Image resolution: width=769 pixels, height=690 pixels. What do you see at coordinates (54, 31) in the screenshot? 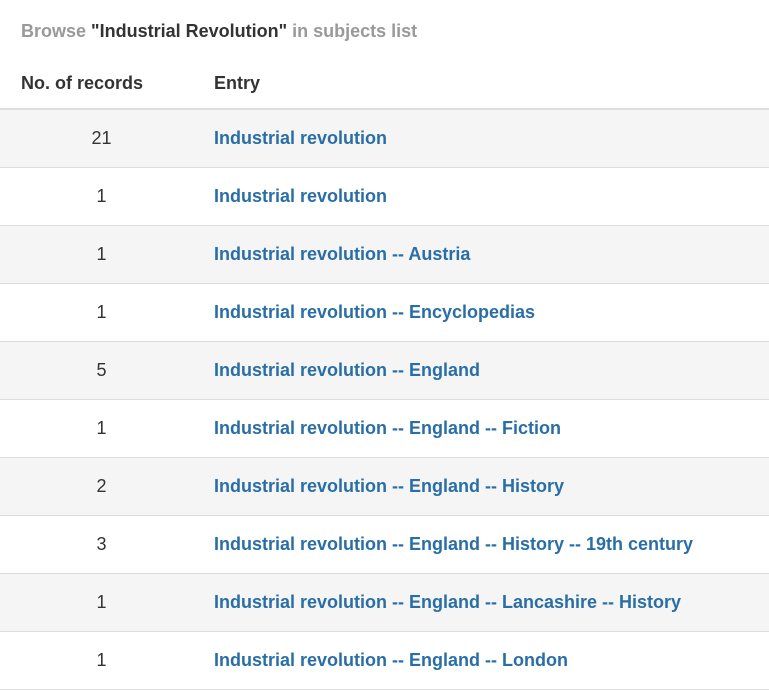
I see `heading-prefix: Browse` at bounding box center [54, 31].